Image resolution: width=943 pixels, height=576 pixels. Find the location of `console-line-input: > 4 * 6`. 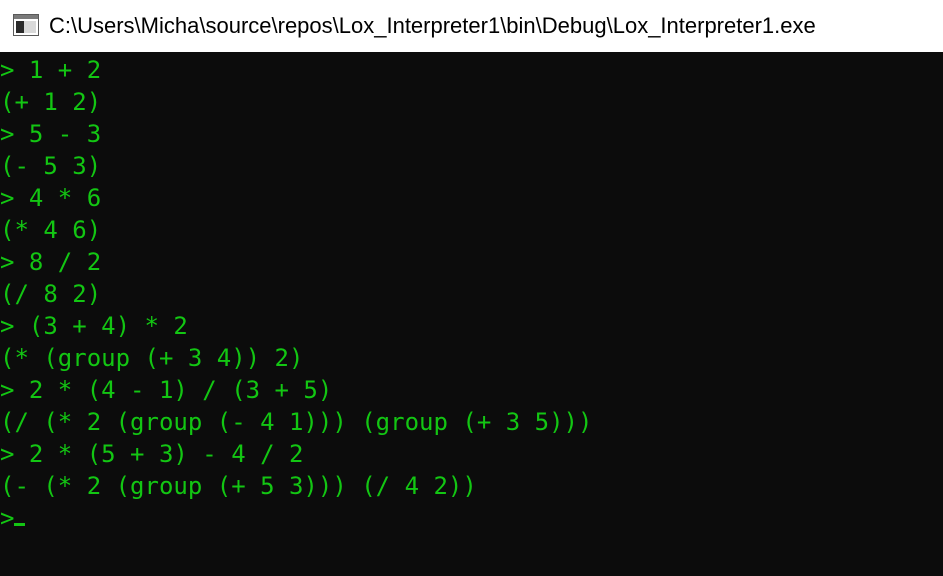

console-line-input: > 4 * 6 is located at coordinates (51, 198).